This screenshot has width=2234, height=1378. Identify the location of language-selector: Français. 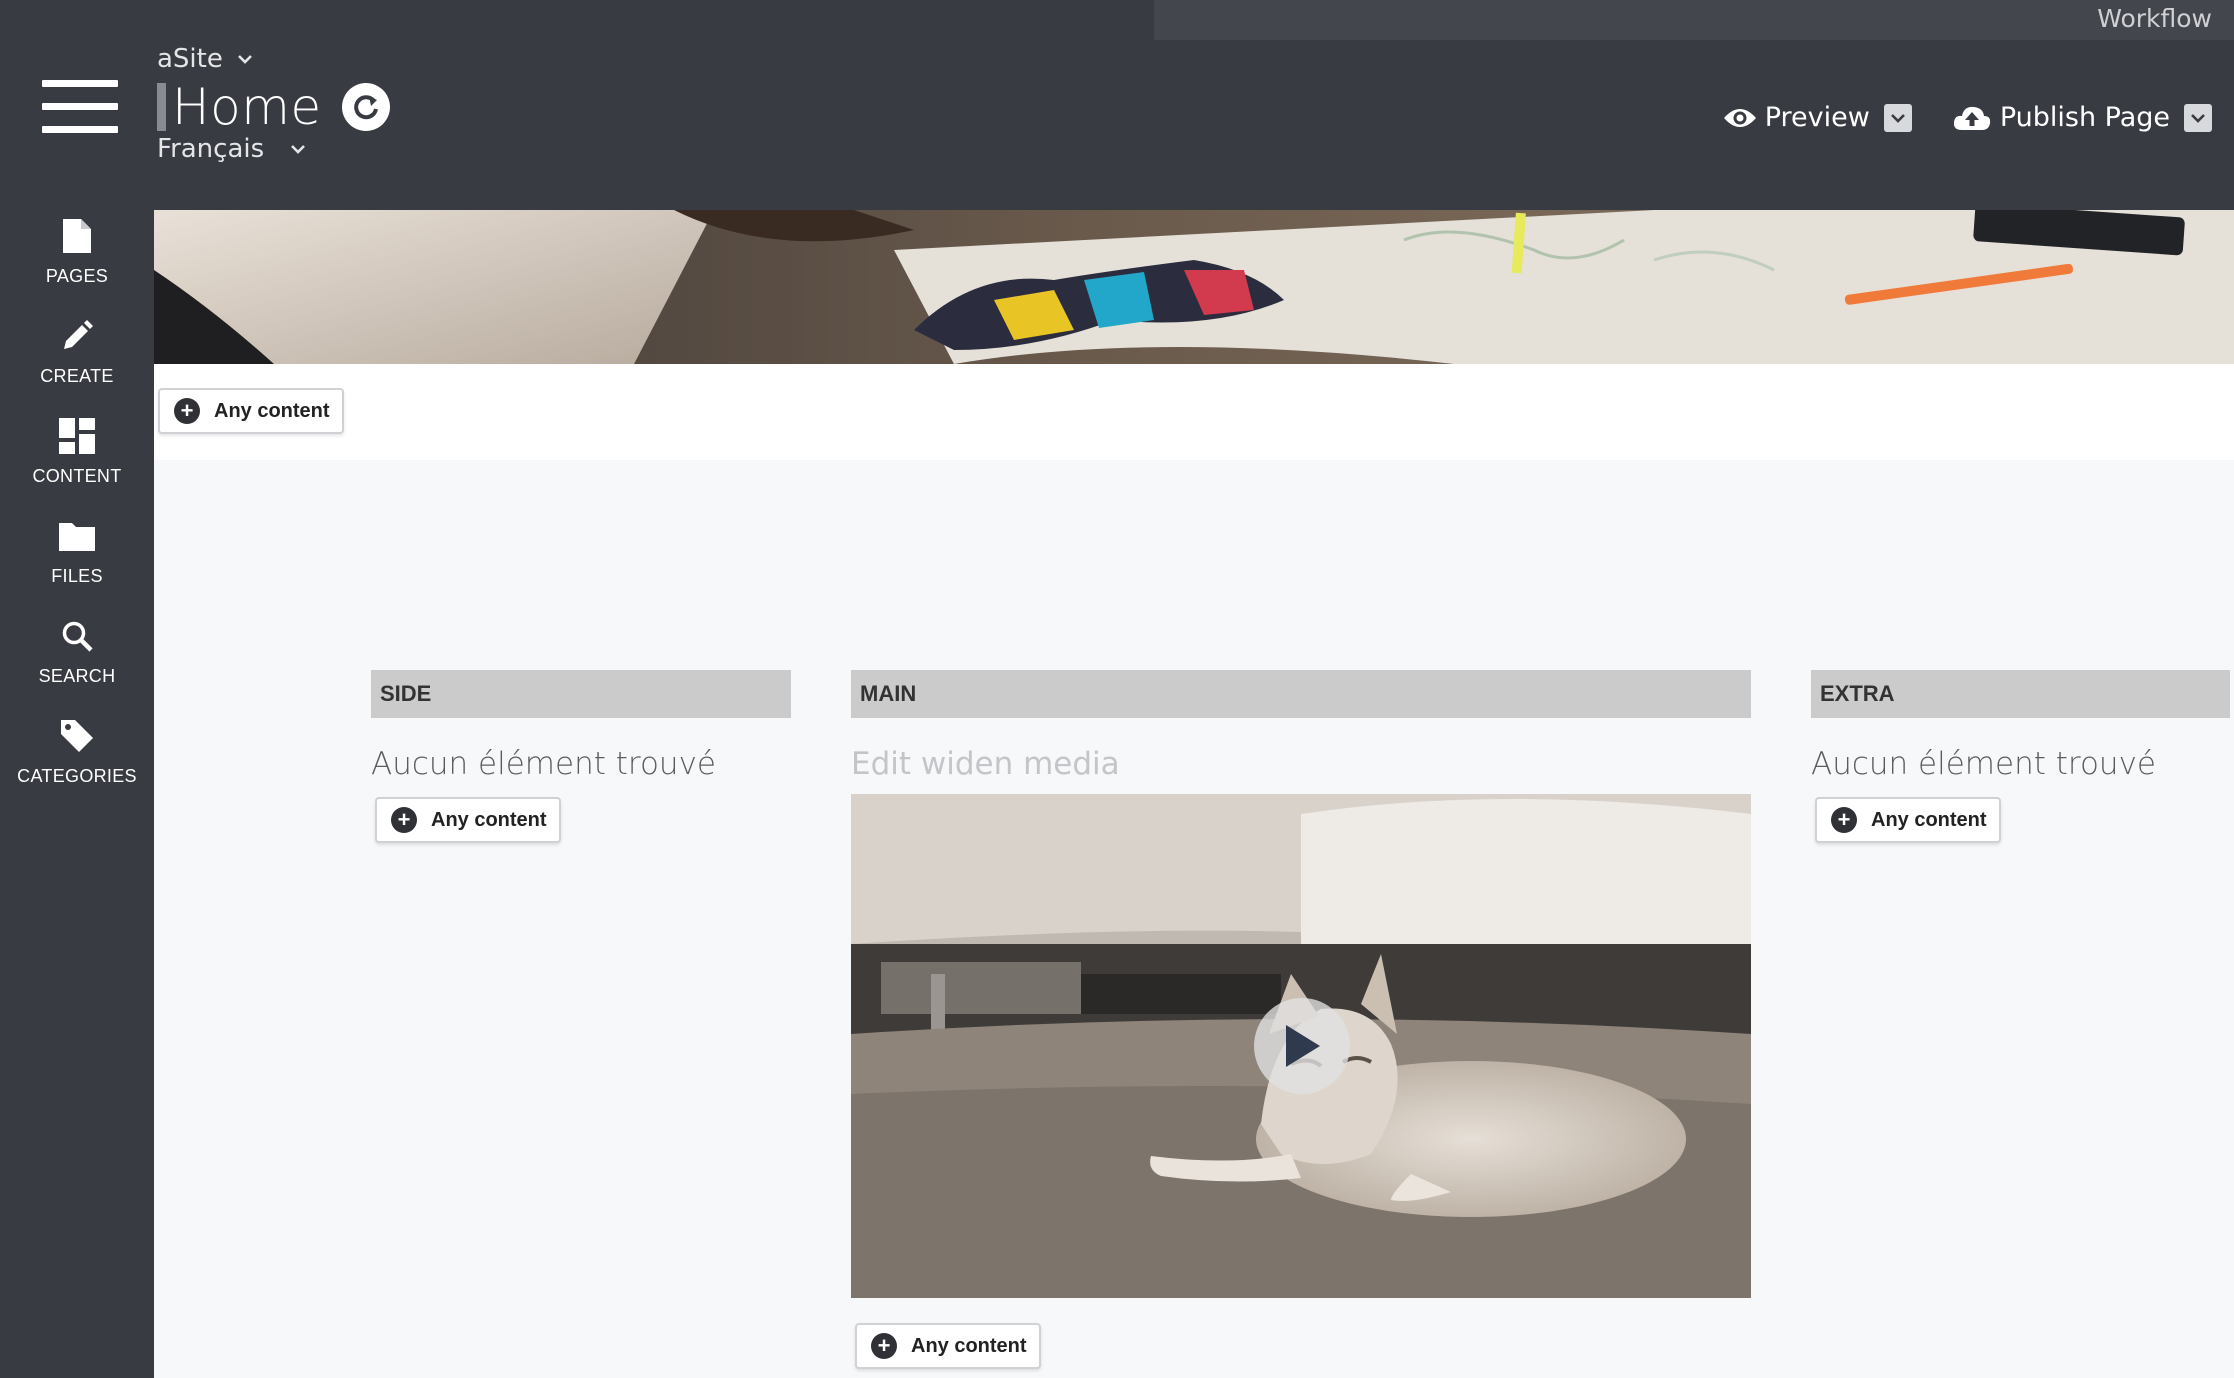
(231, 149).